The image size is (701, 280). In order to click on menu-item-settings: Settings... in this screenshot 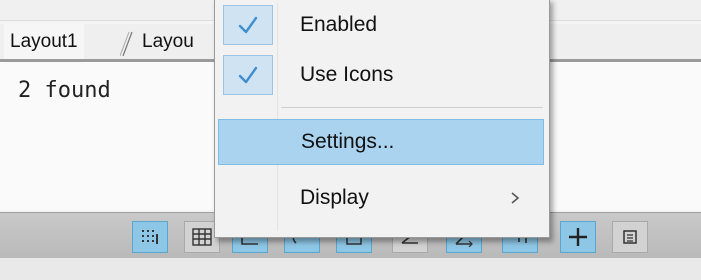, I will do `click(381, 142)`.